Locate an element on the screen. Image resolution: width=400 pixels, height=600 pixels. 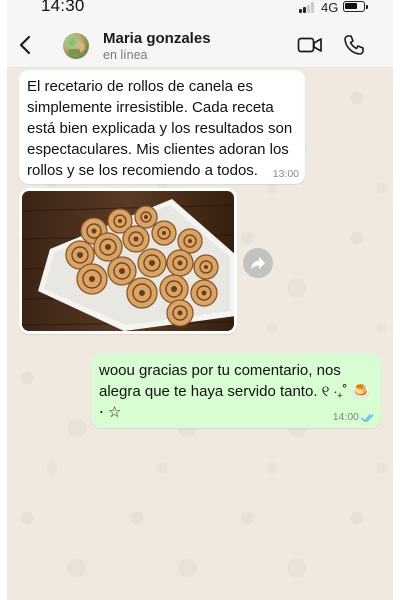
status-time: 14:30 is located at coordinates (63, 7).